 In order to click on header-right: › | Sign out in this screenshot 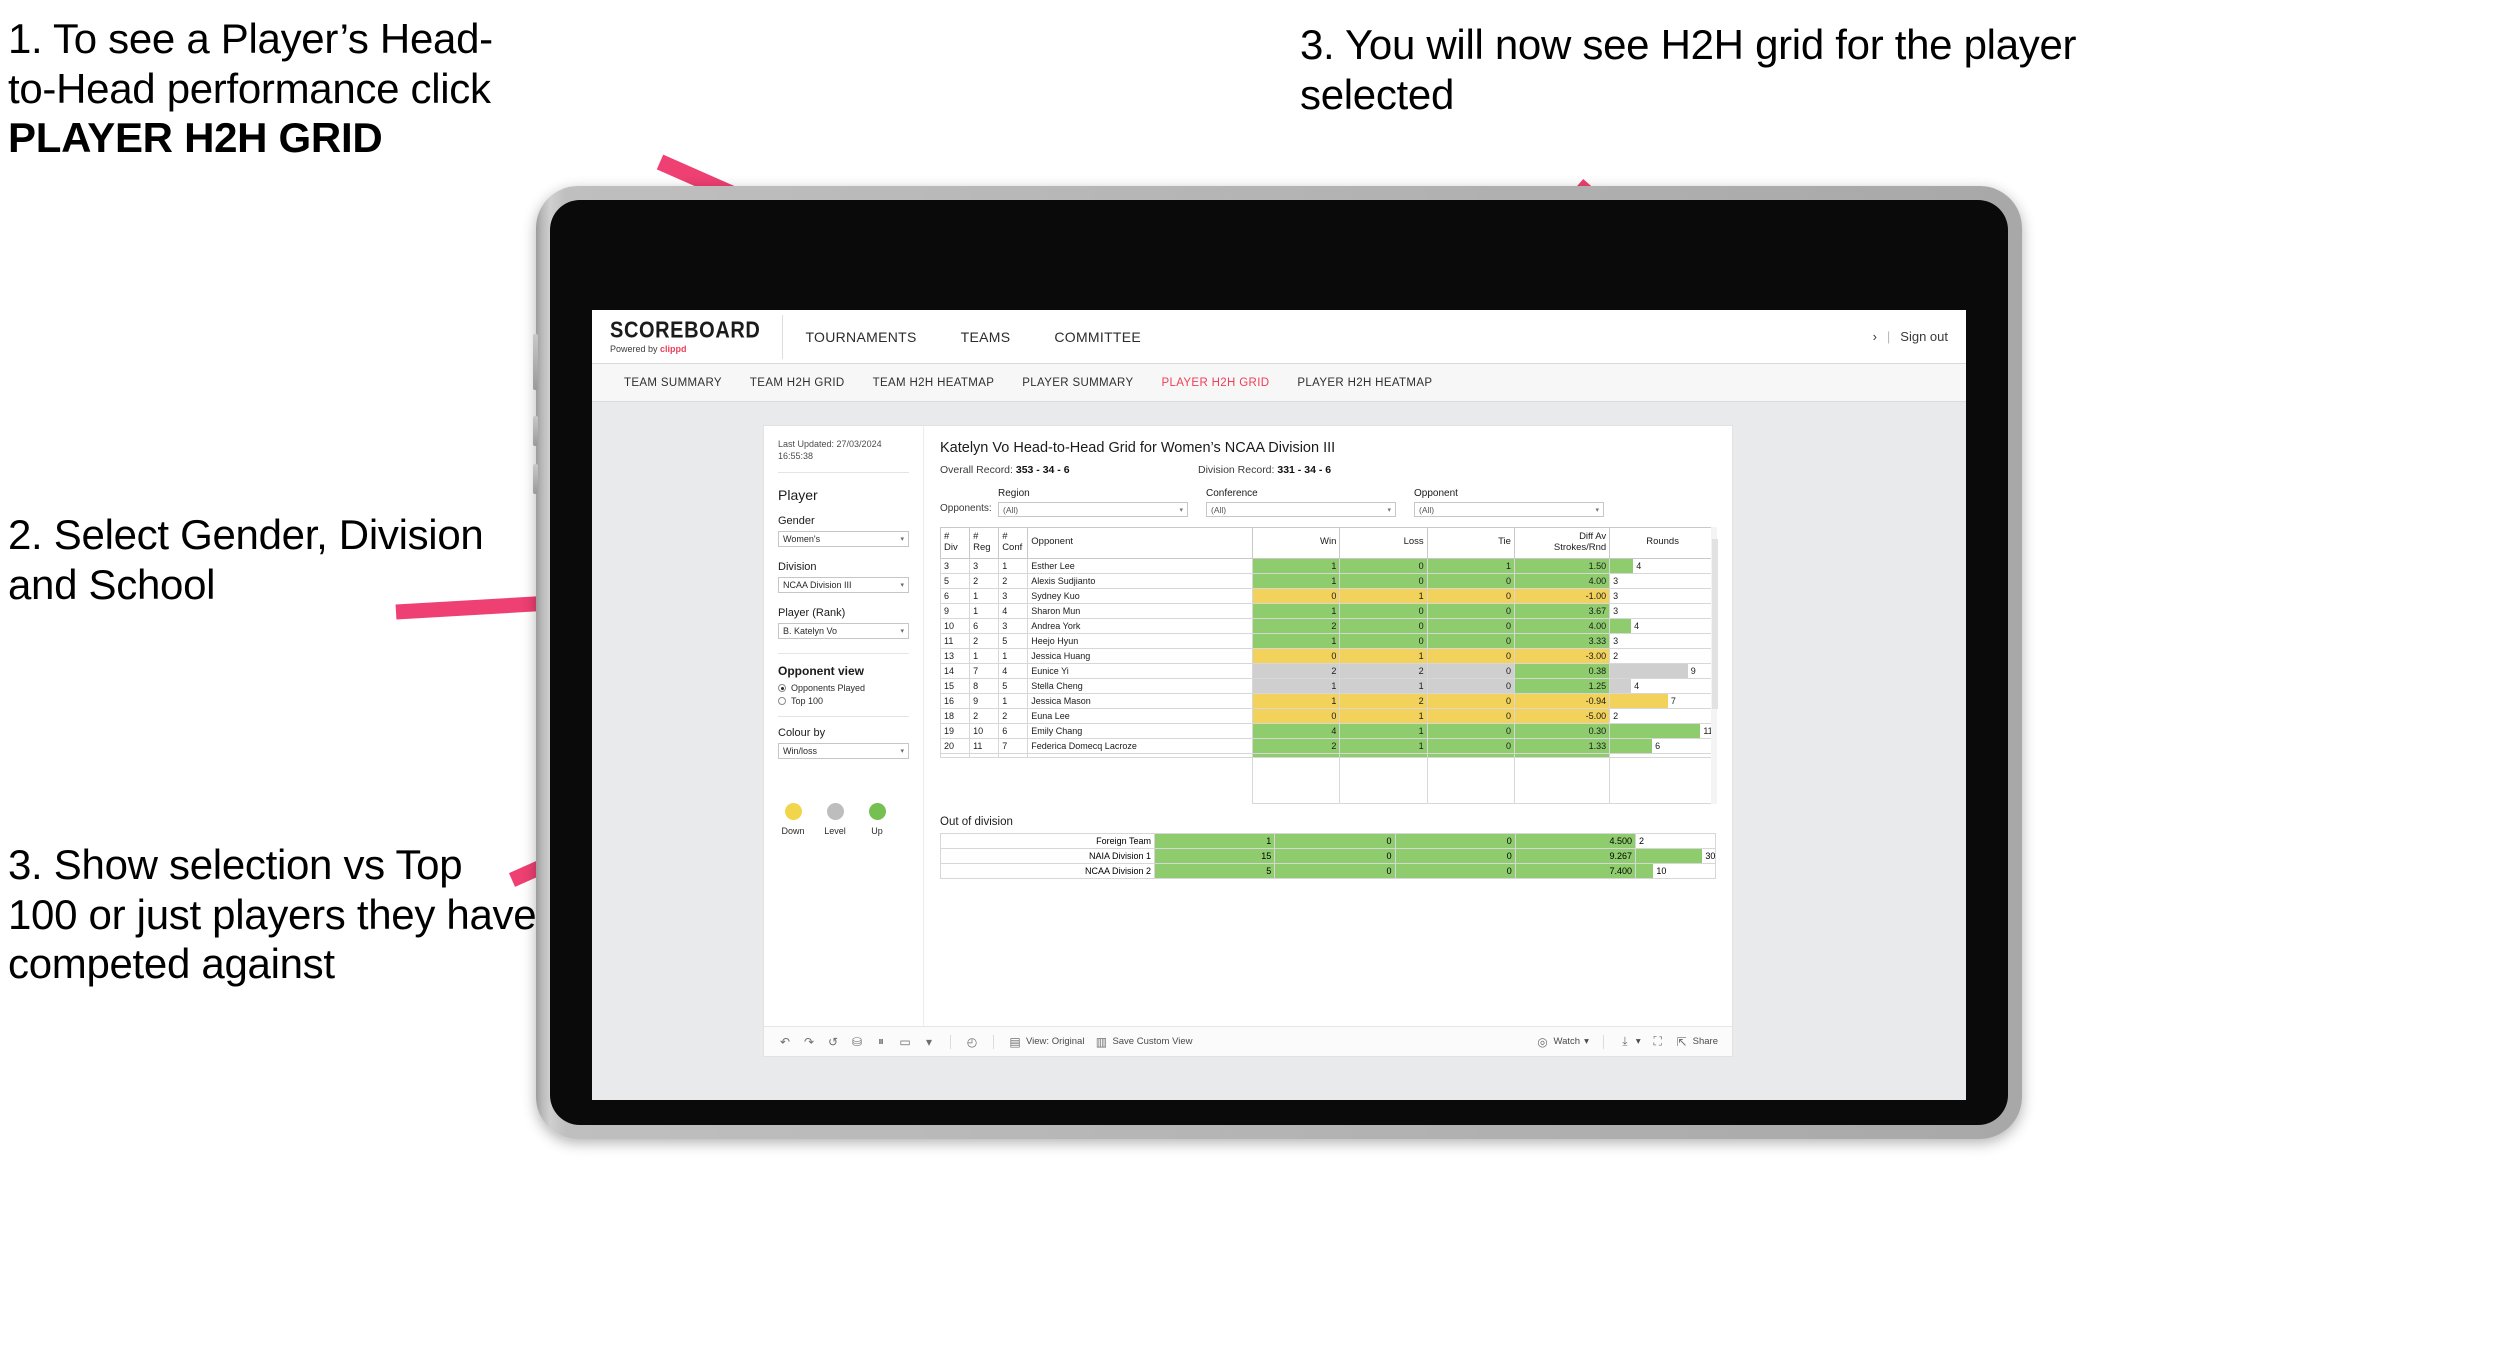, I will do `click(1910, 336)`.